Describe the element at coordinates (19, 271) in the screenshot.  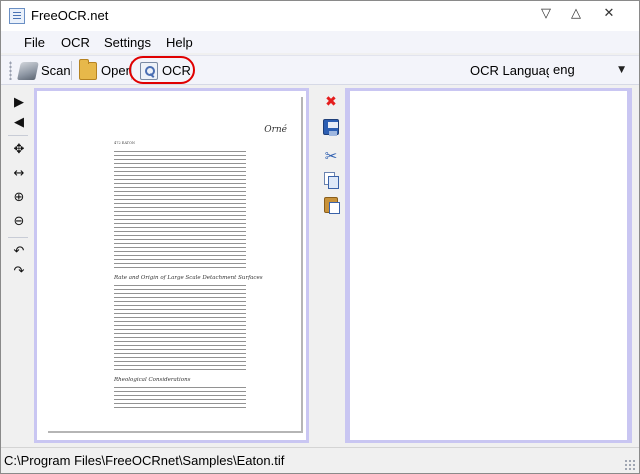
I see `rotate-right-icon: ↷` at that location.